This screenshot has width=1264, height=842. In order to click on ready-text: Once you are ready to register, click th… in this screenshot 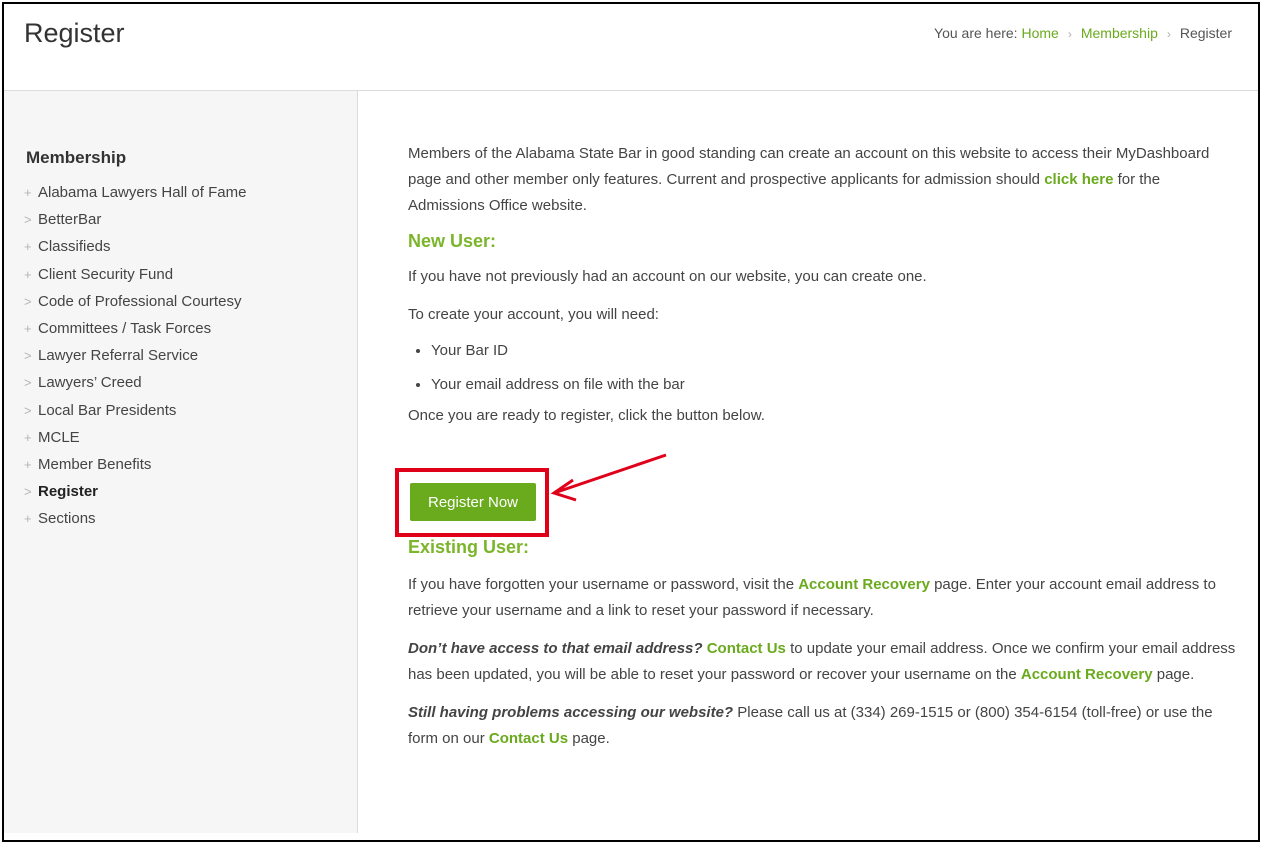, I will do `click(586, 415)`.